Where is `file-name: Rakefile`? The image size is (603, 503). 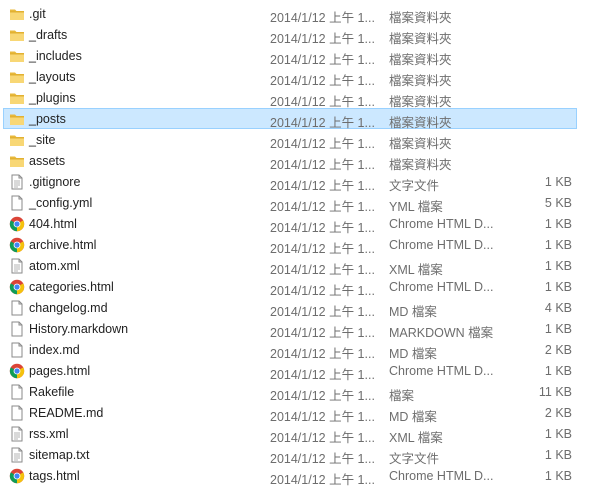 file-name: Rakefile is located at coordinates (52, 392).